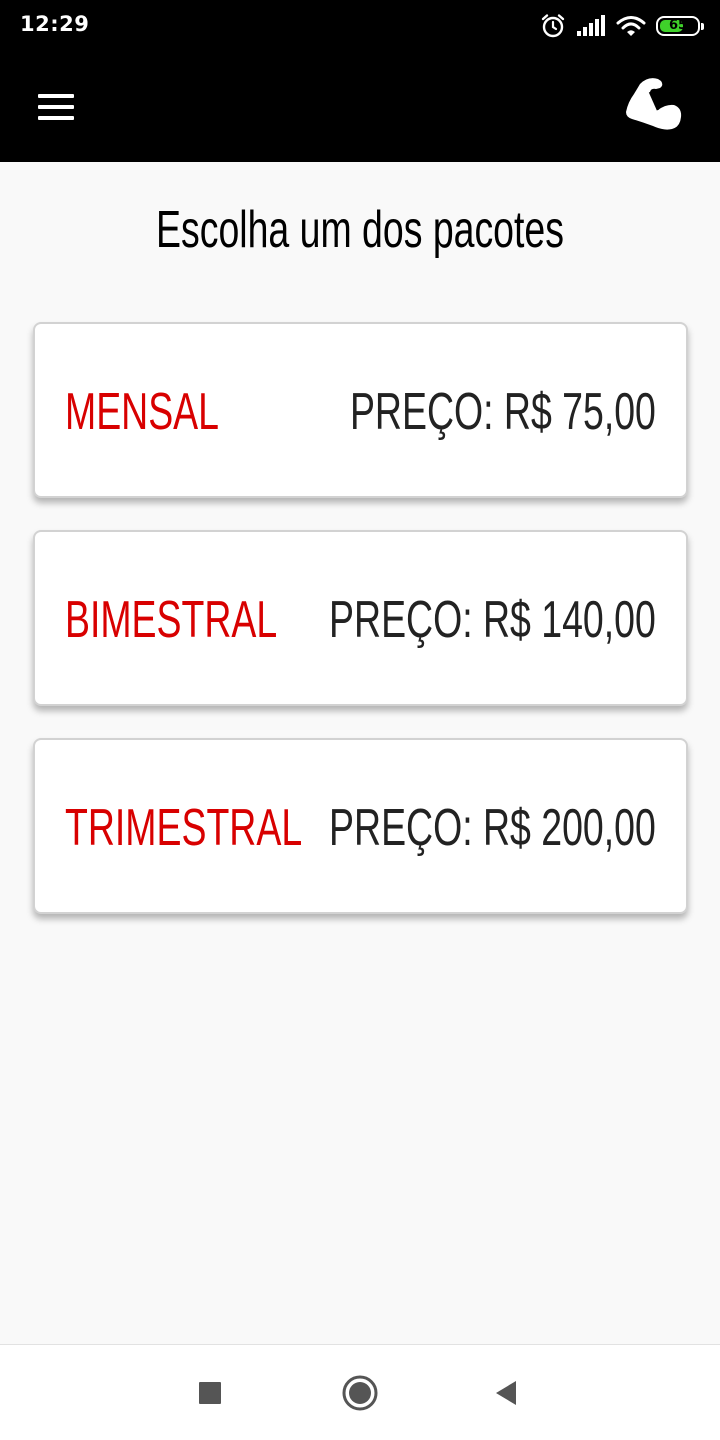  What do you see at coordinates (360, 26) in the screenshot?
I see `status-bar: 12:29 65` at bounding box center [360, 26].